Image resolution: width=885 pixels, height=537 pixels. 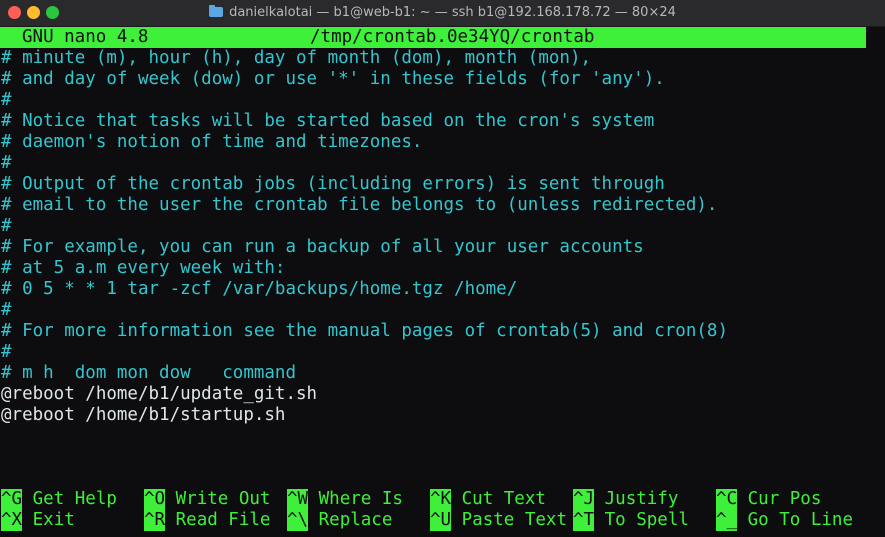 What do you see at coordinates (143, 415) in the screenshot?
I see `editor-line: @reboot /home/b1/startup.sh` at bounding box center [143, 415].